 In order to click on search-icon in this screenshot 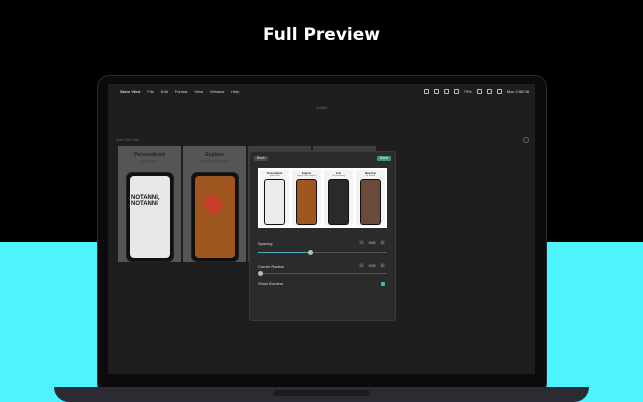, I will do `click(489, 91)`.